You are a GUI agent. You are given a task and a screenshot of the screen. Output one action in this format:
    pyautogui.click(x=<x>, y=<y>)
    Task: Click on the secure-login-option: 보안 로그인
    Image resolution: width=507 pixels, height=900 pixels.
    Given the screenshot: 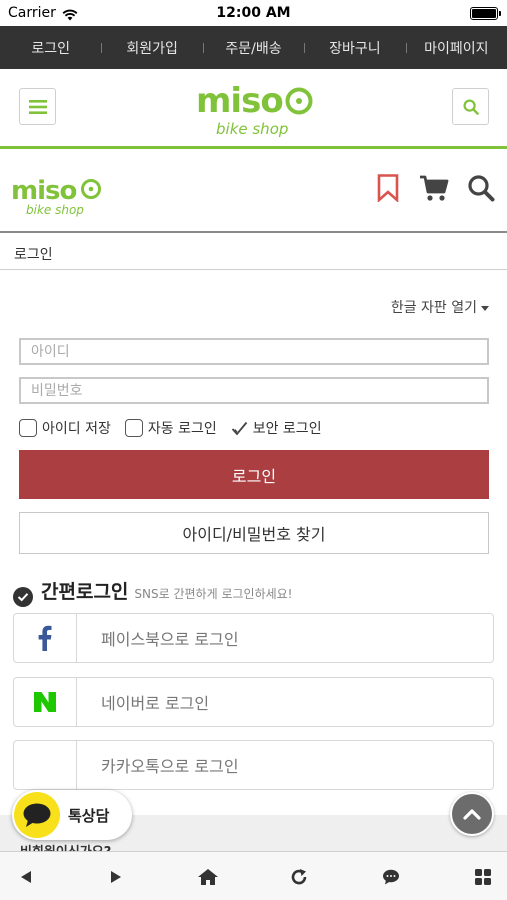 What is the action you would take?
    pyautogui.click(x=276, y=428)
    